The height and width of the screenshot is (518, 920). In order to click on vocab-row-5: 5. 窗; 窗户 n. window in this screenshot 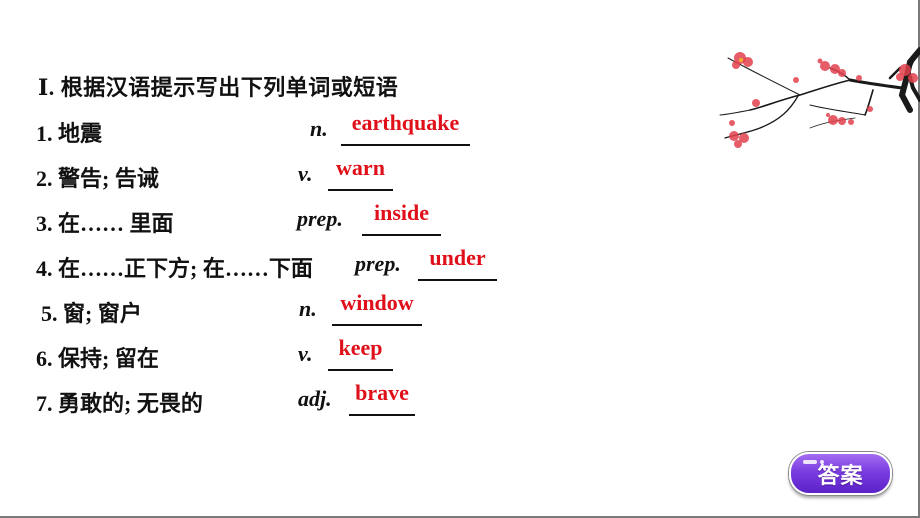, I will do `click(280, 310)`.